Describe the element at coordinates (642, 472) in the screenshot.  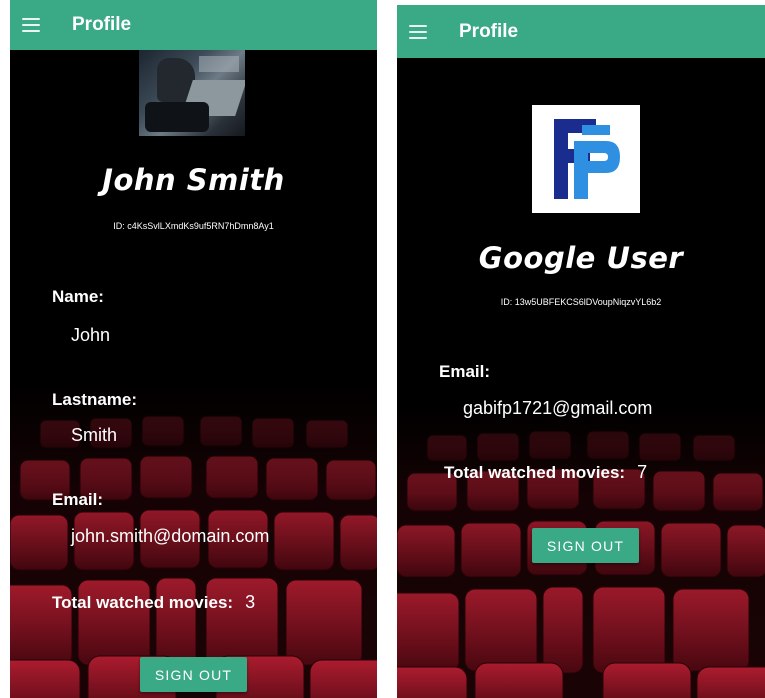
I see `watched-movies-count: 7` at that location.